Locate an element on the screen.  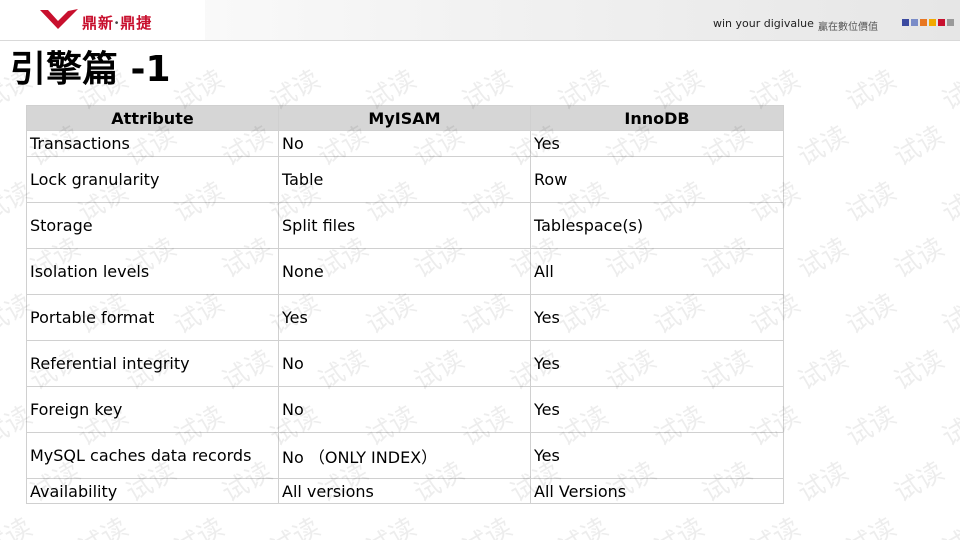
innodb-cell: Row is located at coordinates (657, 179).